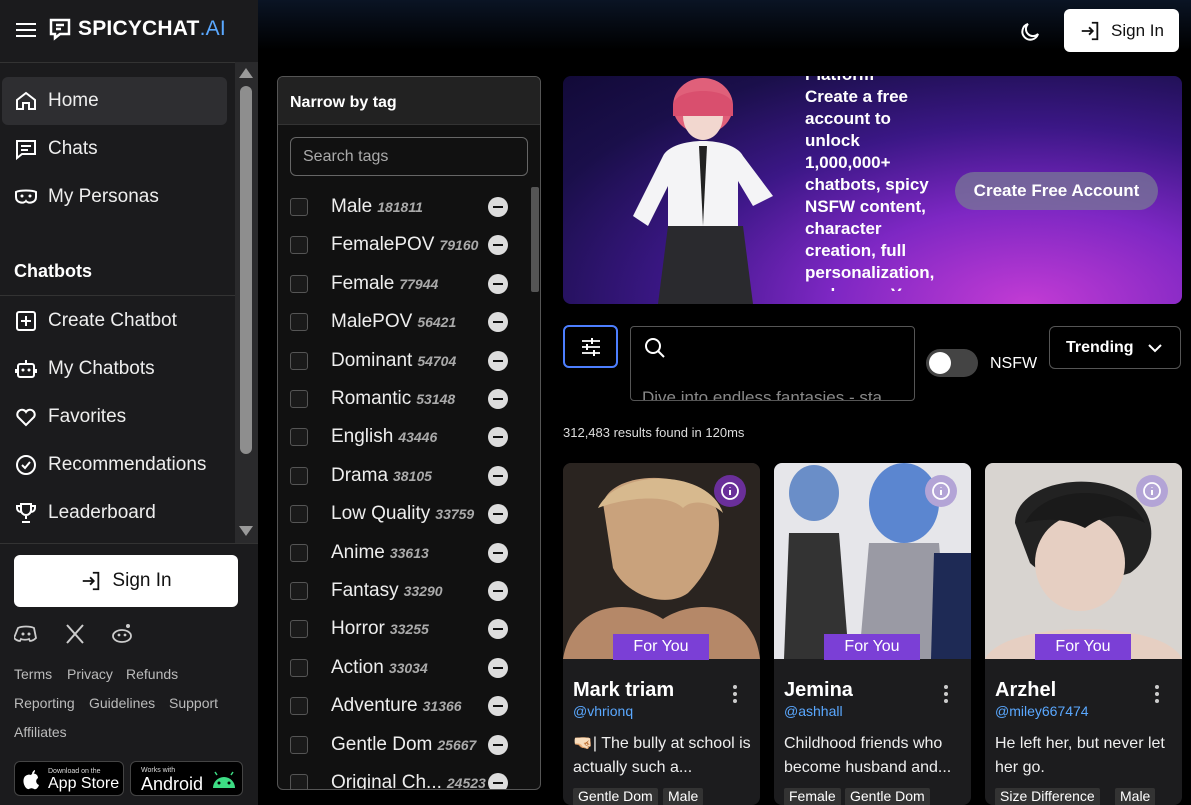  Describe the element at coordinates (409, 156) in the screenshot. I see `tag-search-input` at that location.